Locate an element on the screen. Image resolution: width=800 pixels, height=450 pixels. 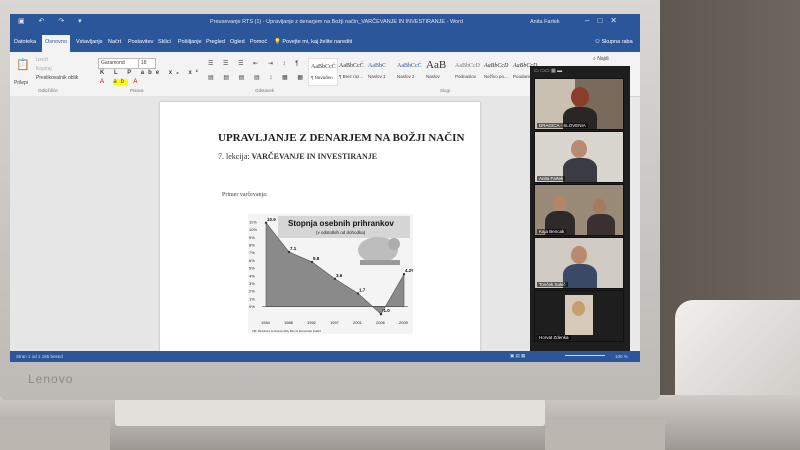
list-buttons: ☰ ☰ ☰ ⇤ ⇥ ↕ ¶ is located at coordinates (255, 63).